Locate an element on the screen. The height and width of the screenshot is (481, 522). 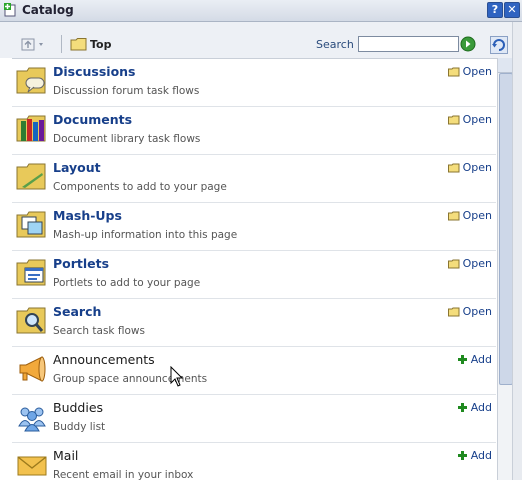
title-bar: Catalog ? ✕ is located at coordinates (261, 11).